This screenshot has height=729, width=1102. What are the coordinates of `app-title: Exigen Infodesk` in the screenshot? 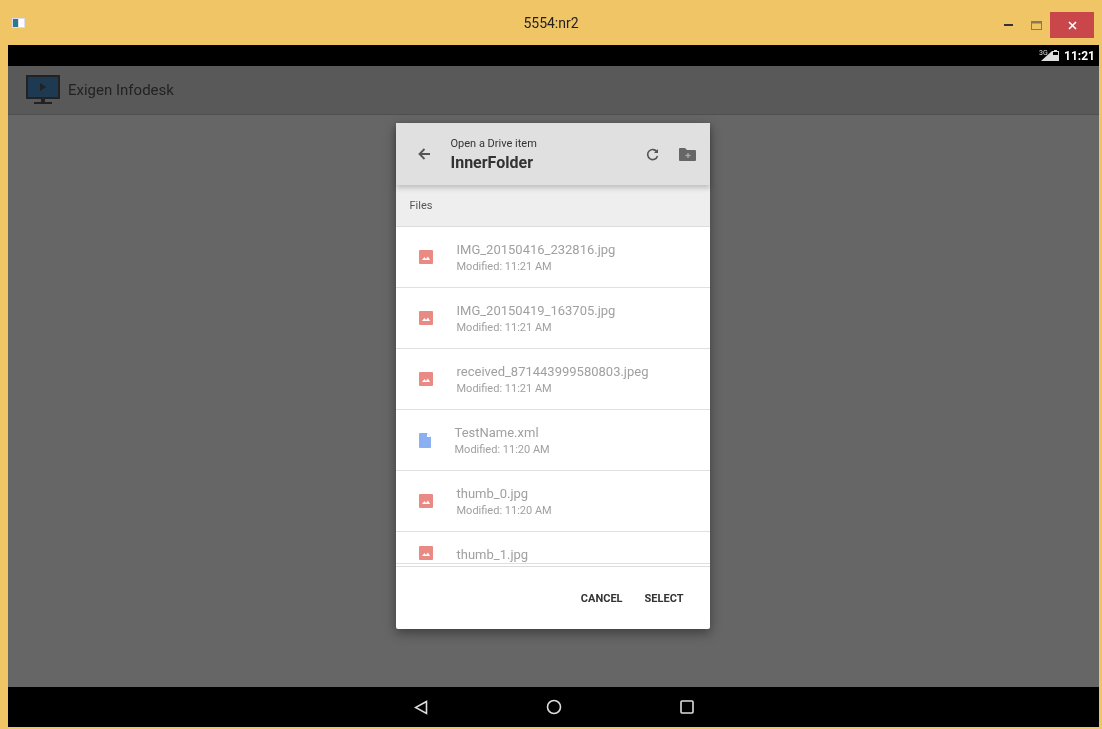 It's located at (121, 90).